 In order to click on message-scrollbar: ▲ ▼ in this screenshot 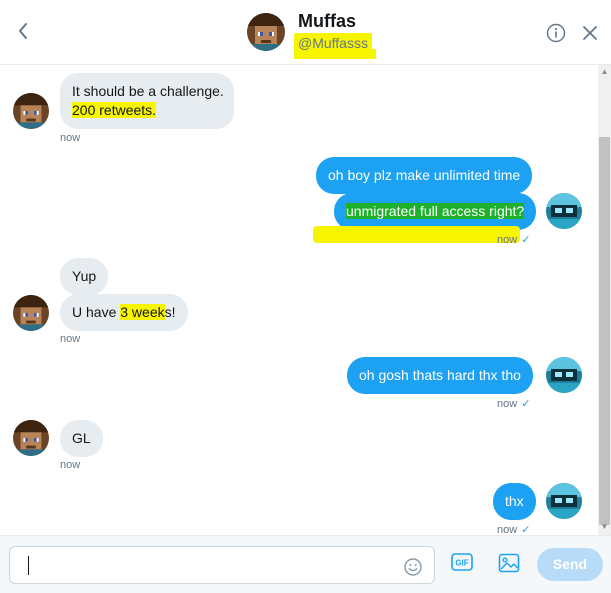, I will do `click(604, 300)`.